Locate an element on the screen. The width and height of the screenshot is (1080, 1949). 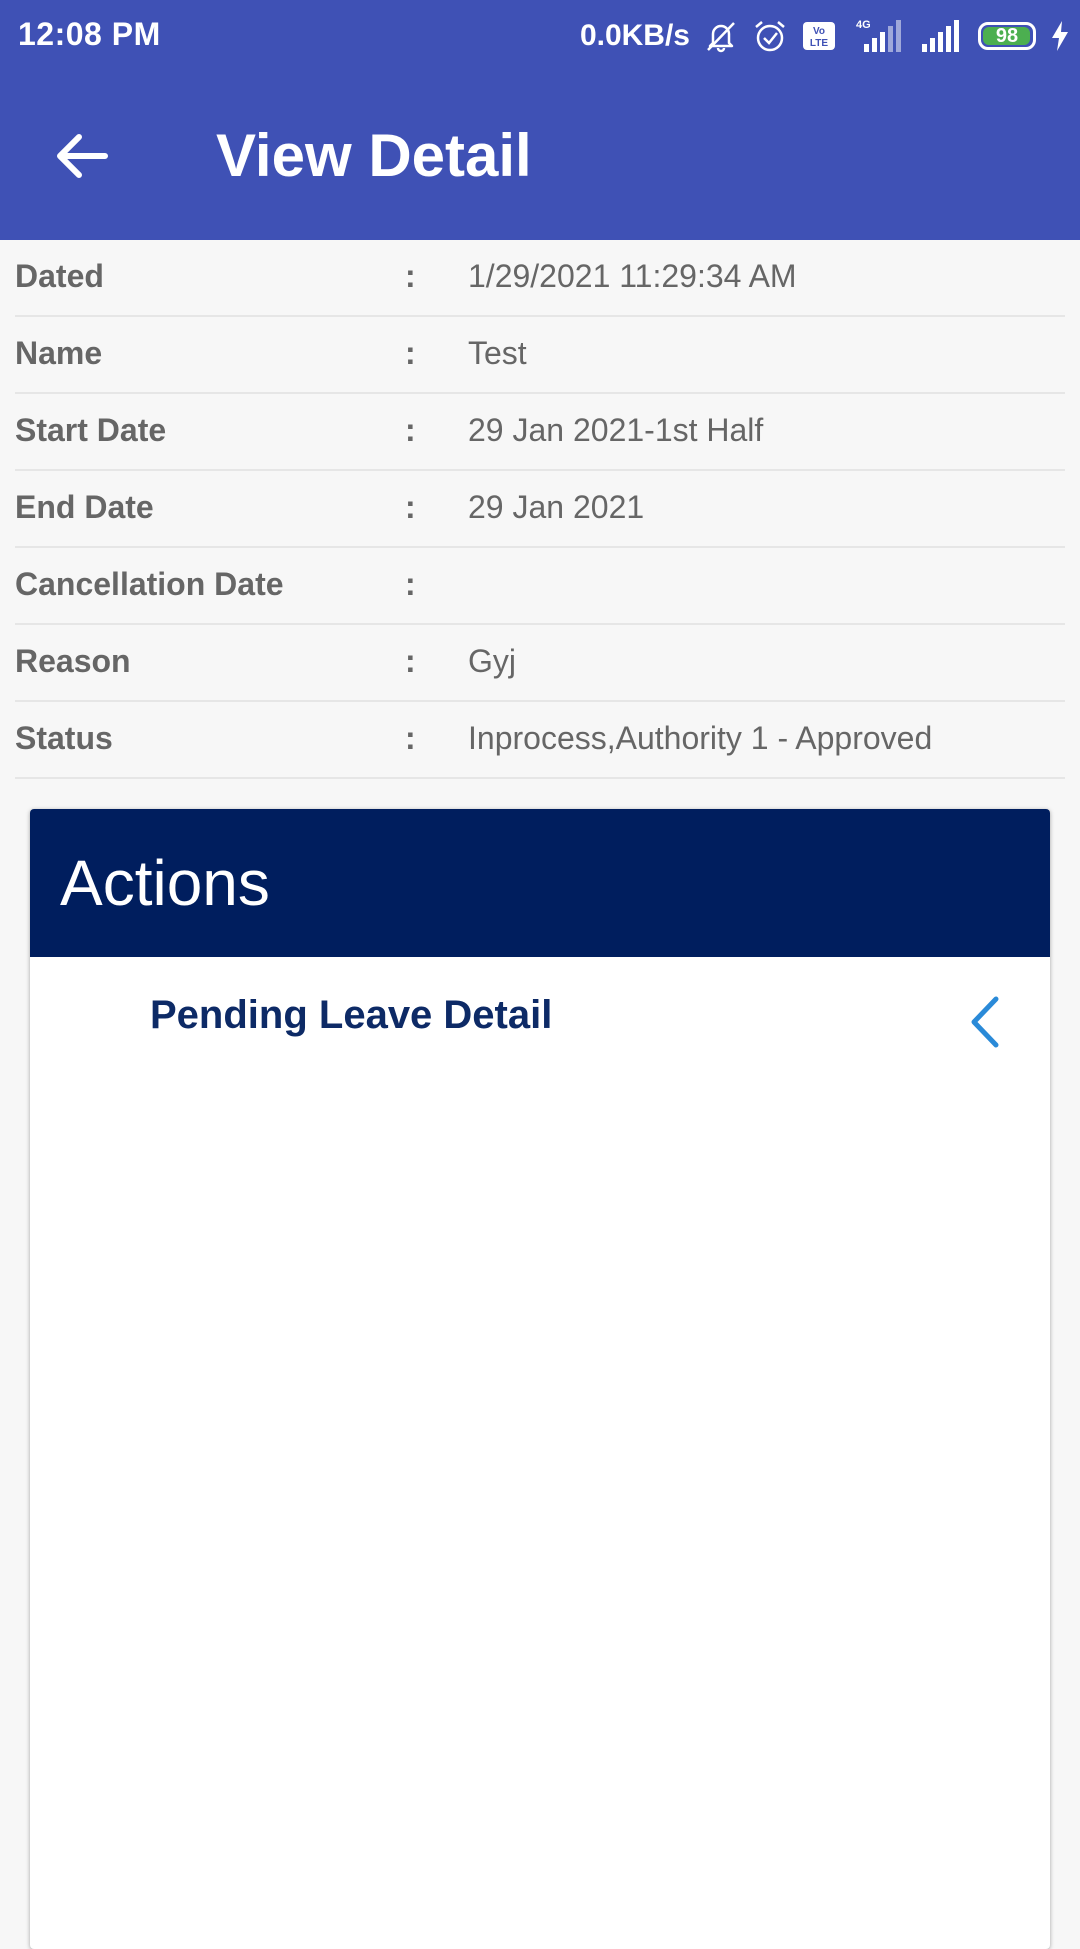
detail-row-dated: Dated : 1/29/2021 11:29:34 AM is located at coordinates (540, 278).